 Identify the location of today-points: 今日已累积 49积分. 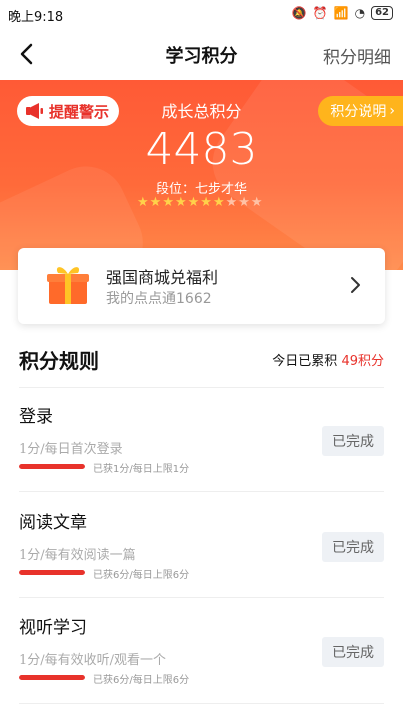
(328, 359).